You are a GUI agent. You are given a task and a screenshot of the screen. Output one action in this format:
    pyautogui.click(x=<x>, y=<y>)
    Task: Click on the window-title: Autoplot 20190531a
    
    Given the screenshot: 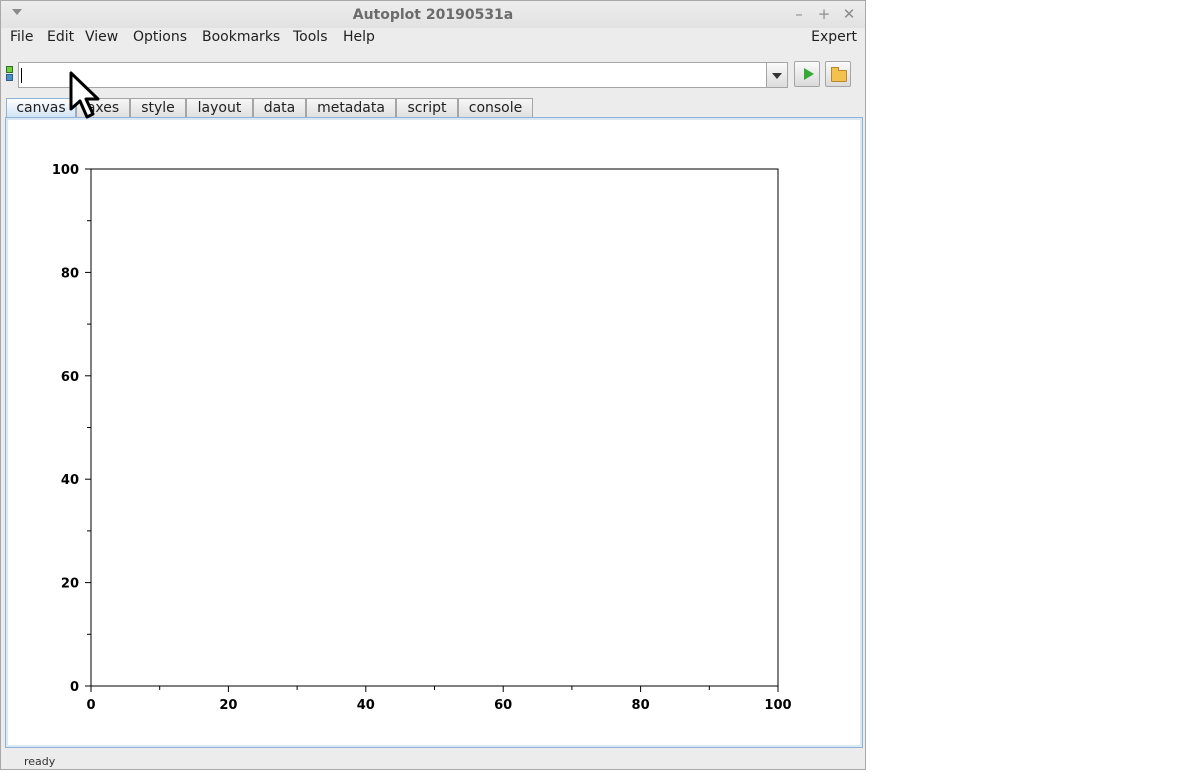 What is the action you would take?
    pyautogui.click(x=433, y=15)
    